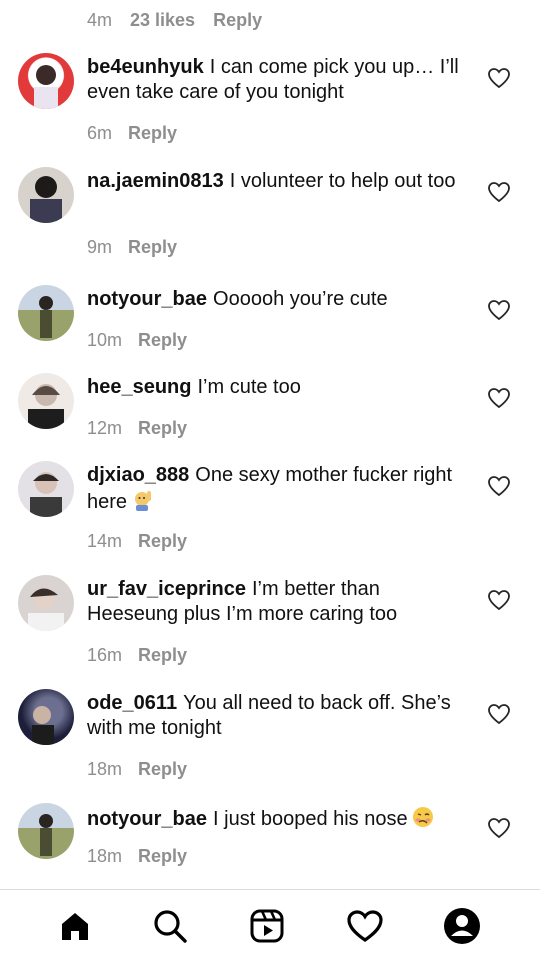  I want to click on person-raising-hand-emoji, so click(142, 500).